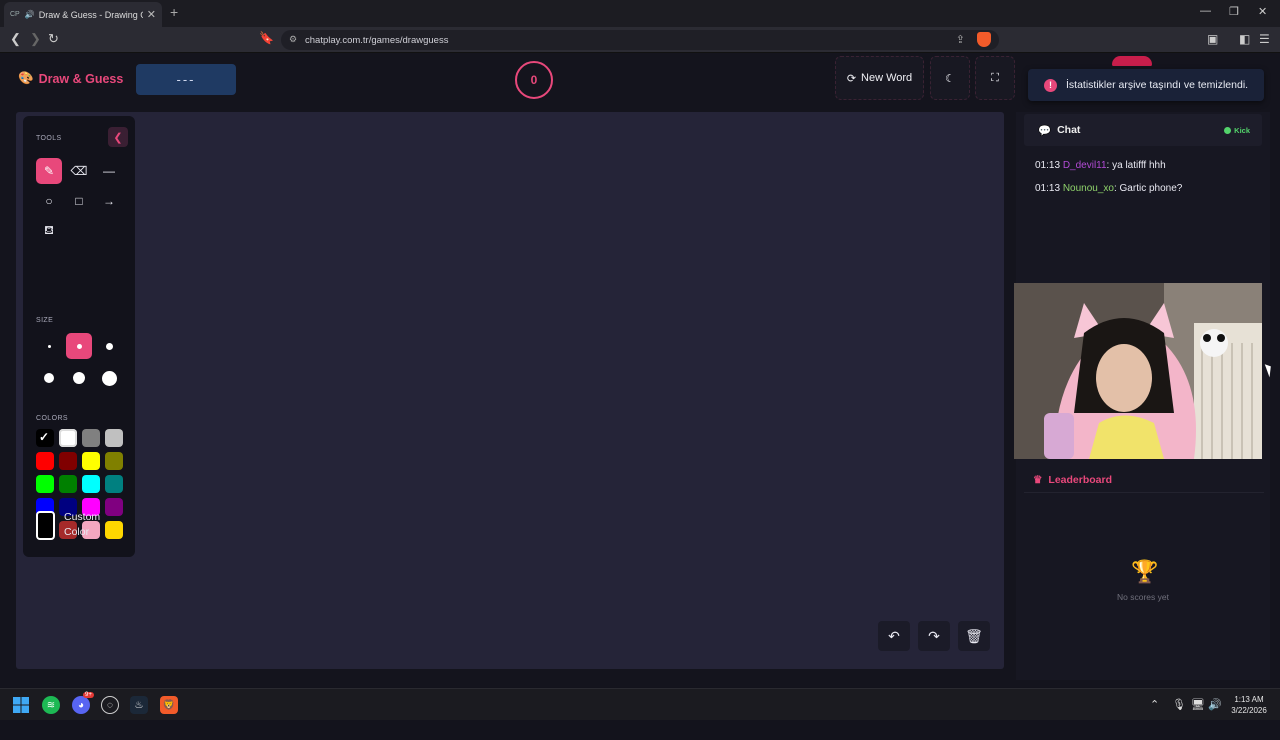  I want to click on arrow-tool: →, so click(109, 201).